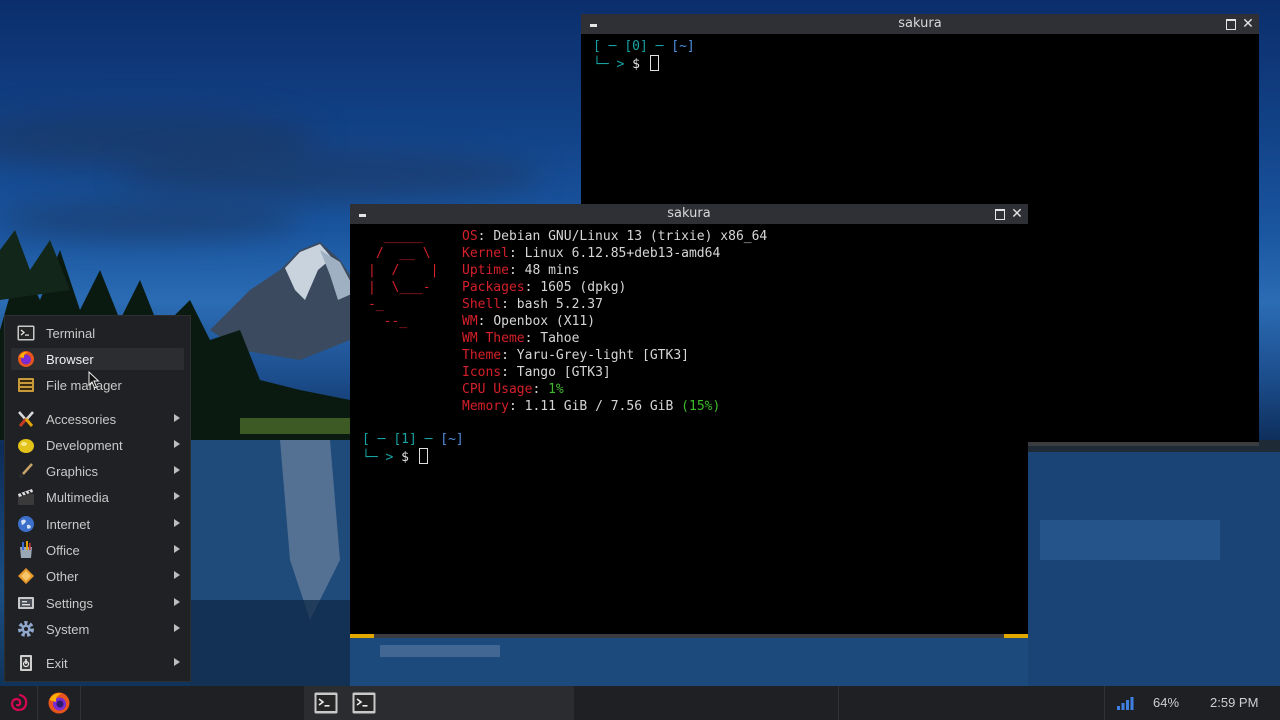 The height and width of the screenshot is (720, 1280). Describe the element at coordinates (1234, 702) in the screenshot. I see `clock: 2:59 PM` at that location.